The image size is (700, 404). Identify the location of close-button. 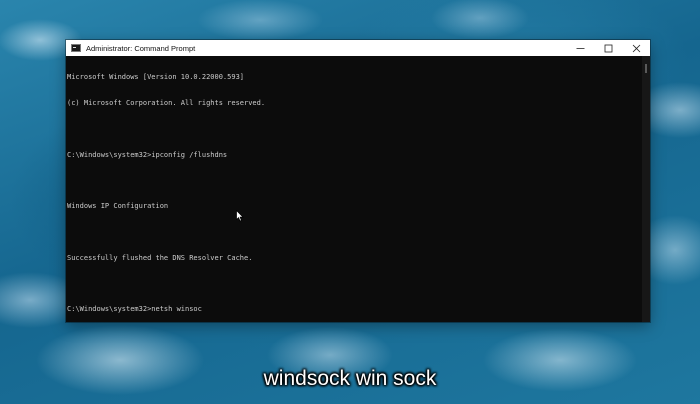
(636, 48).